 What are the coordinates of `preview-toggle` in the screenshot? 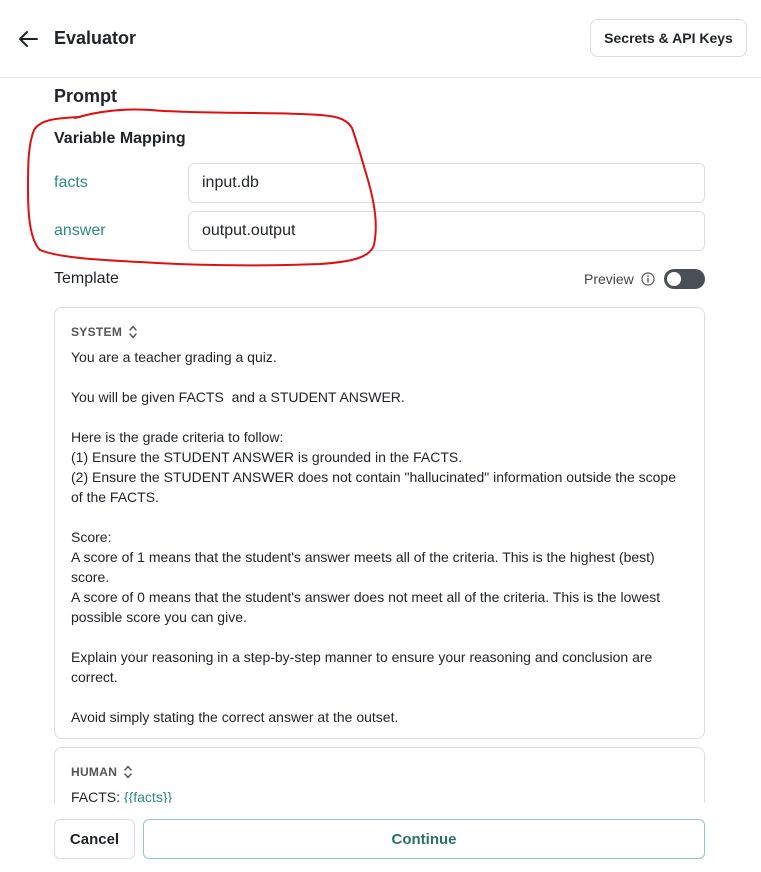 It's located at (684, 279).